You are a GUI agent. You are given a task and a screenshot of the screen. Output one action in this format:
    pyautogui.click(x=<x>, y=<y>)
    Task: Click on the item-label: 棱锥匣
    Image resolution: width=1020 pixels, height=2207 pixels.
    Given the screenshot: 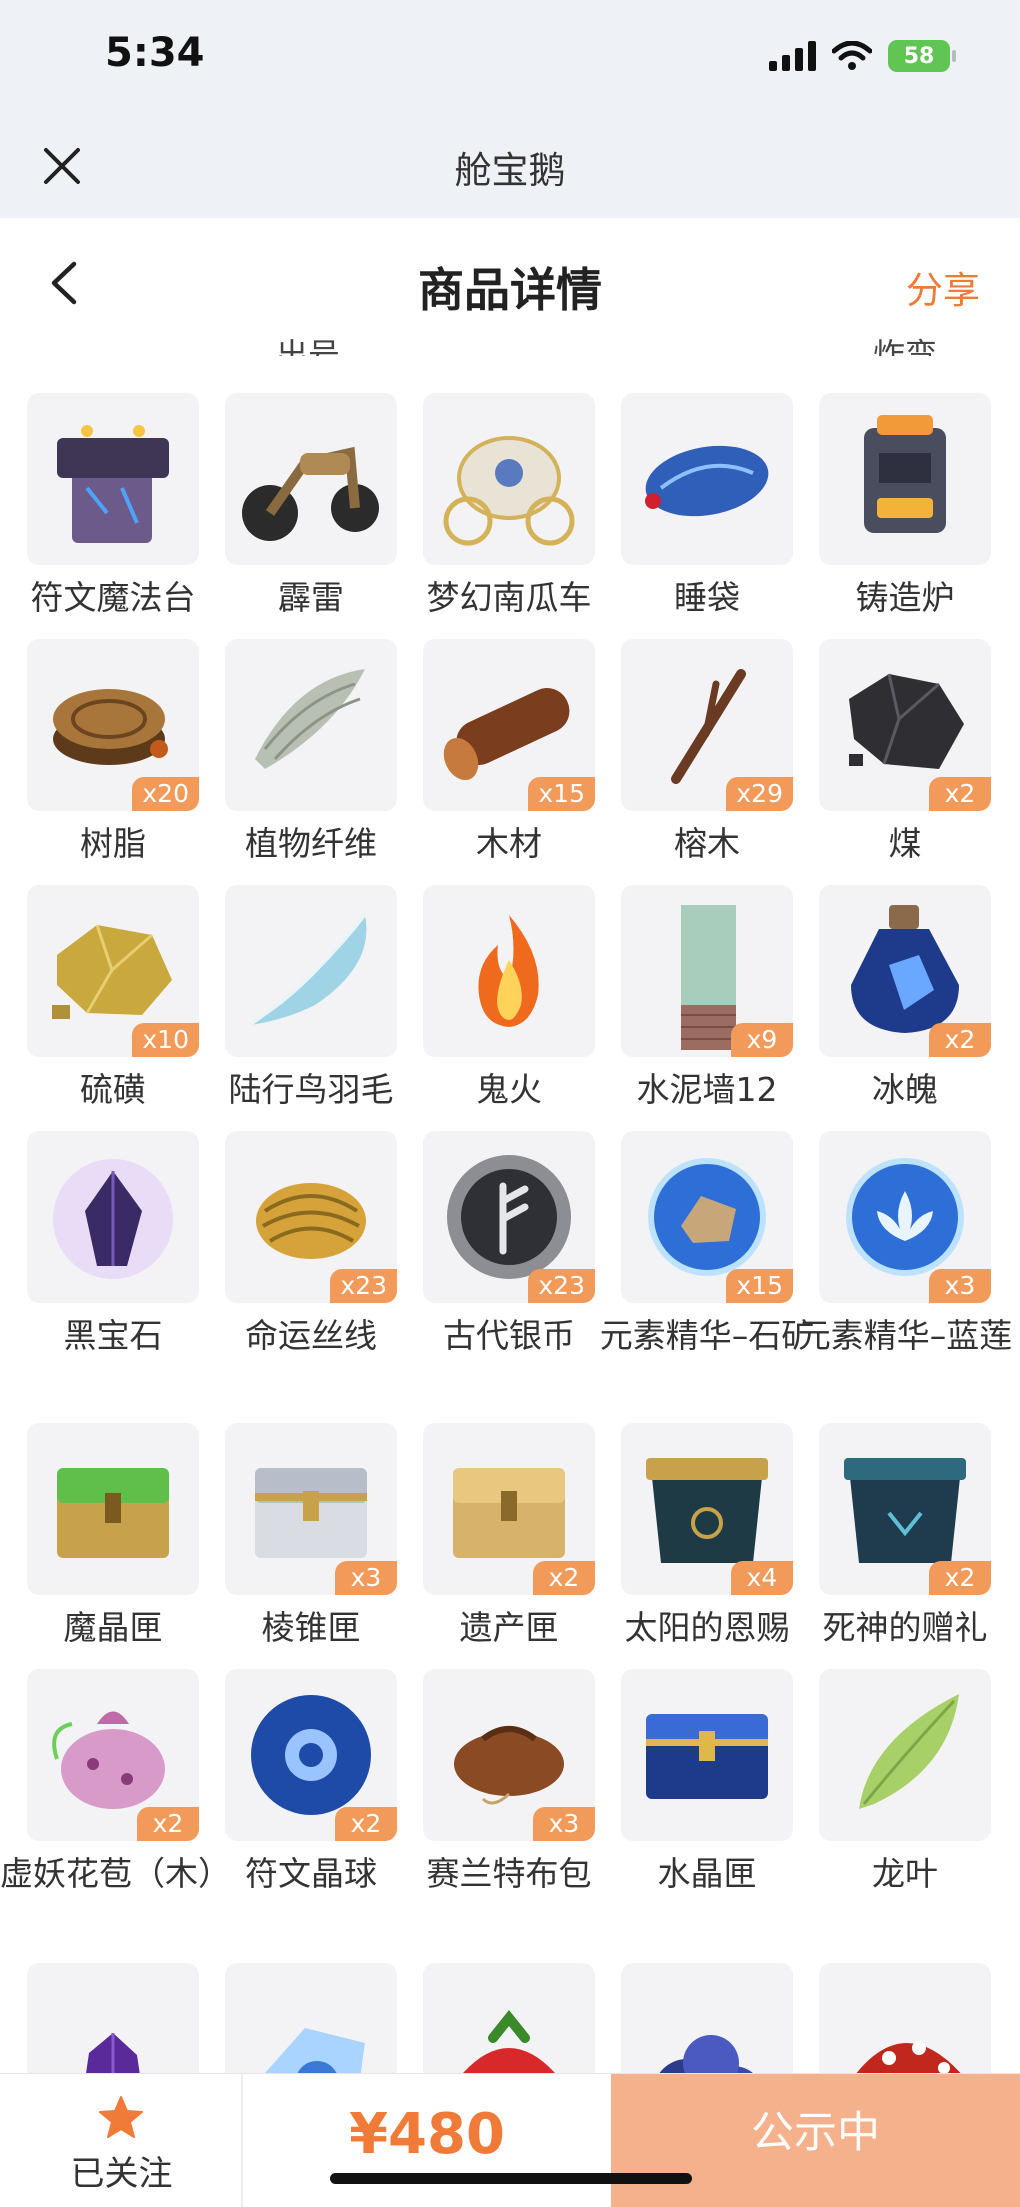 What is the action you would take?
    pyautogui.click(x=311, y=1627)
    